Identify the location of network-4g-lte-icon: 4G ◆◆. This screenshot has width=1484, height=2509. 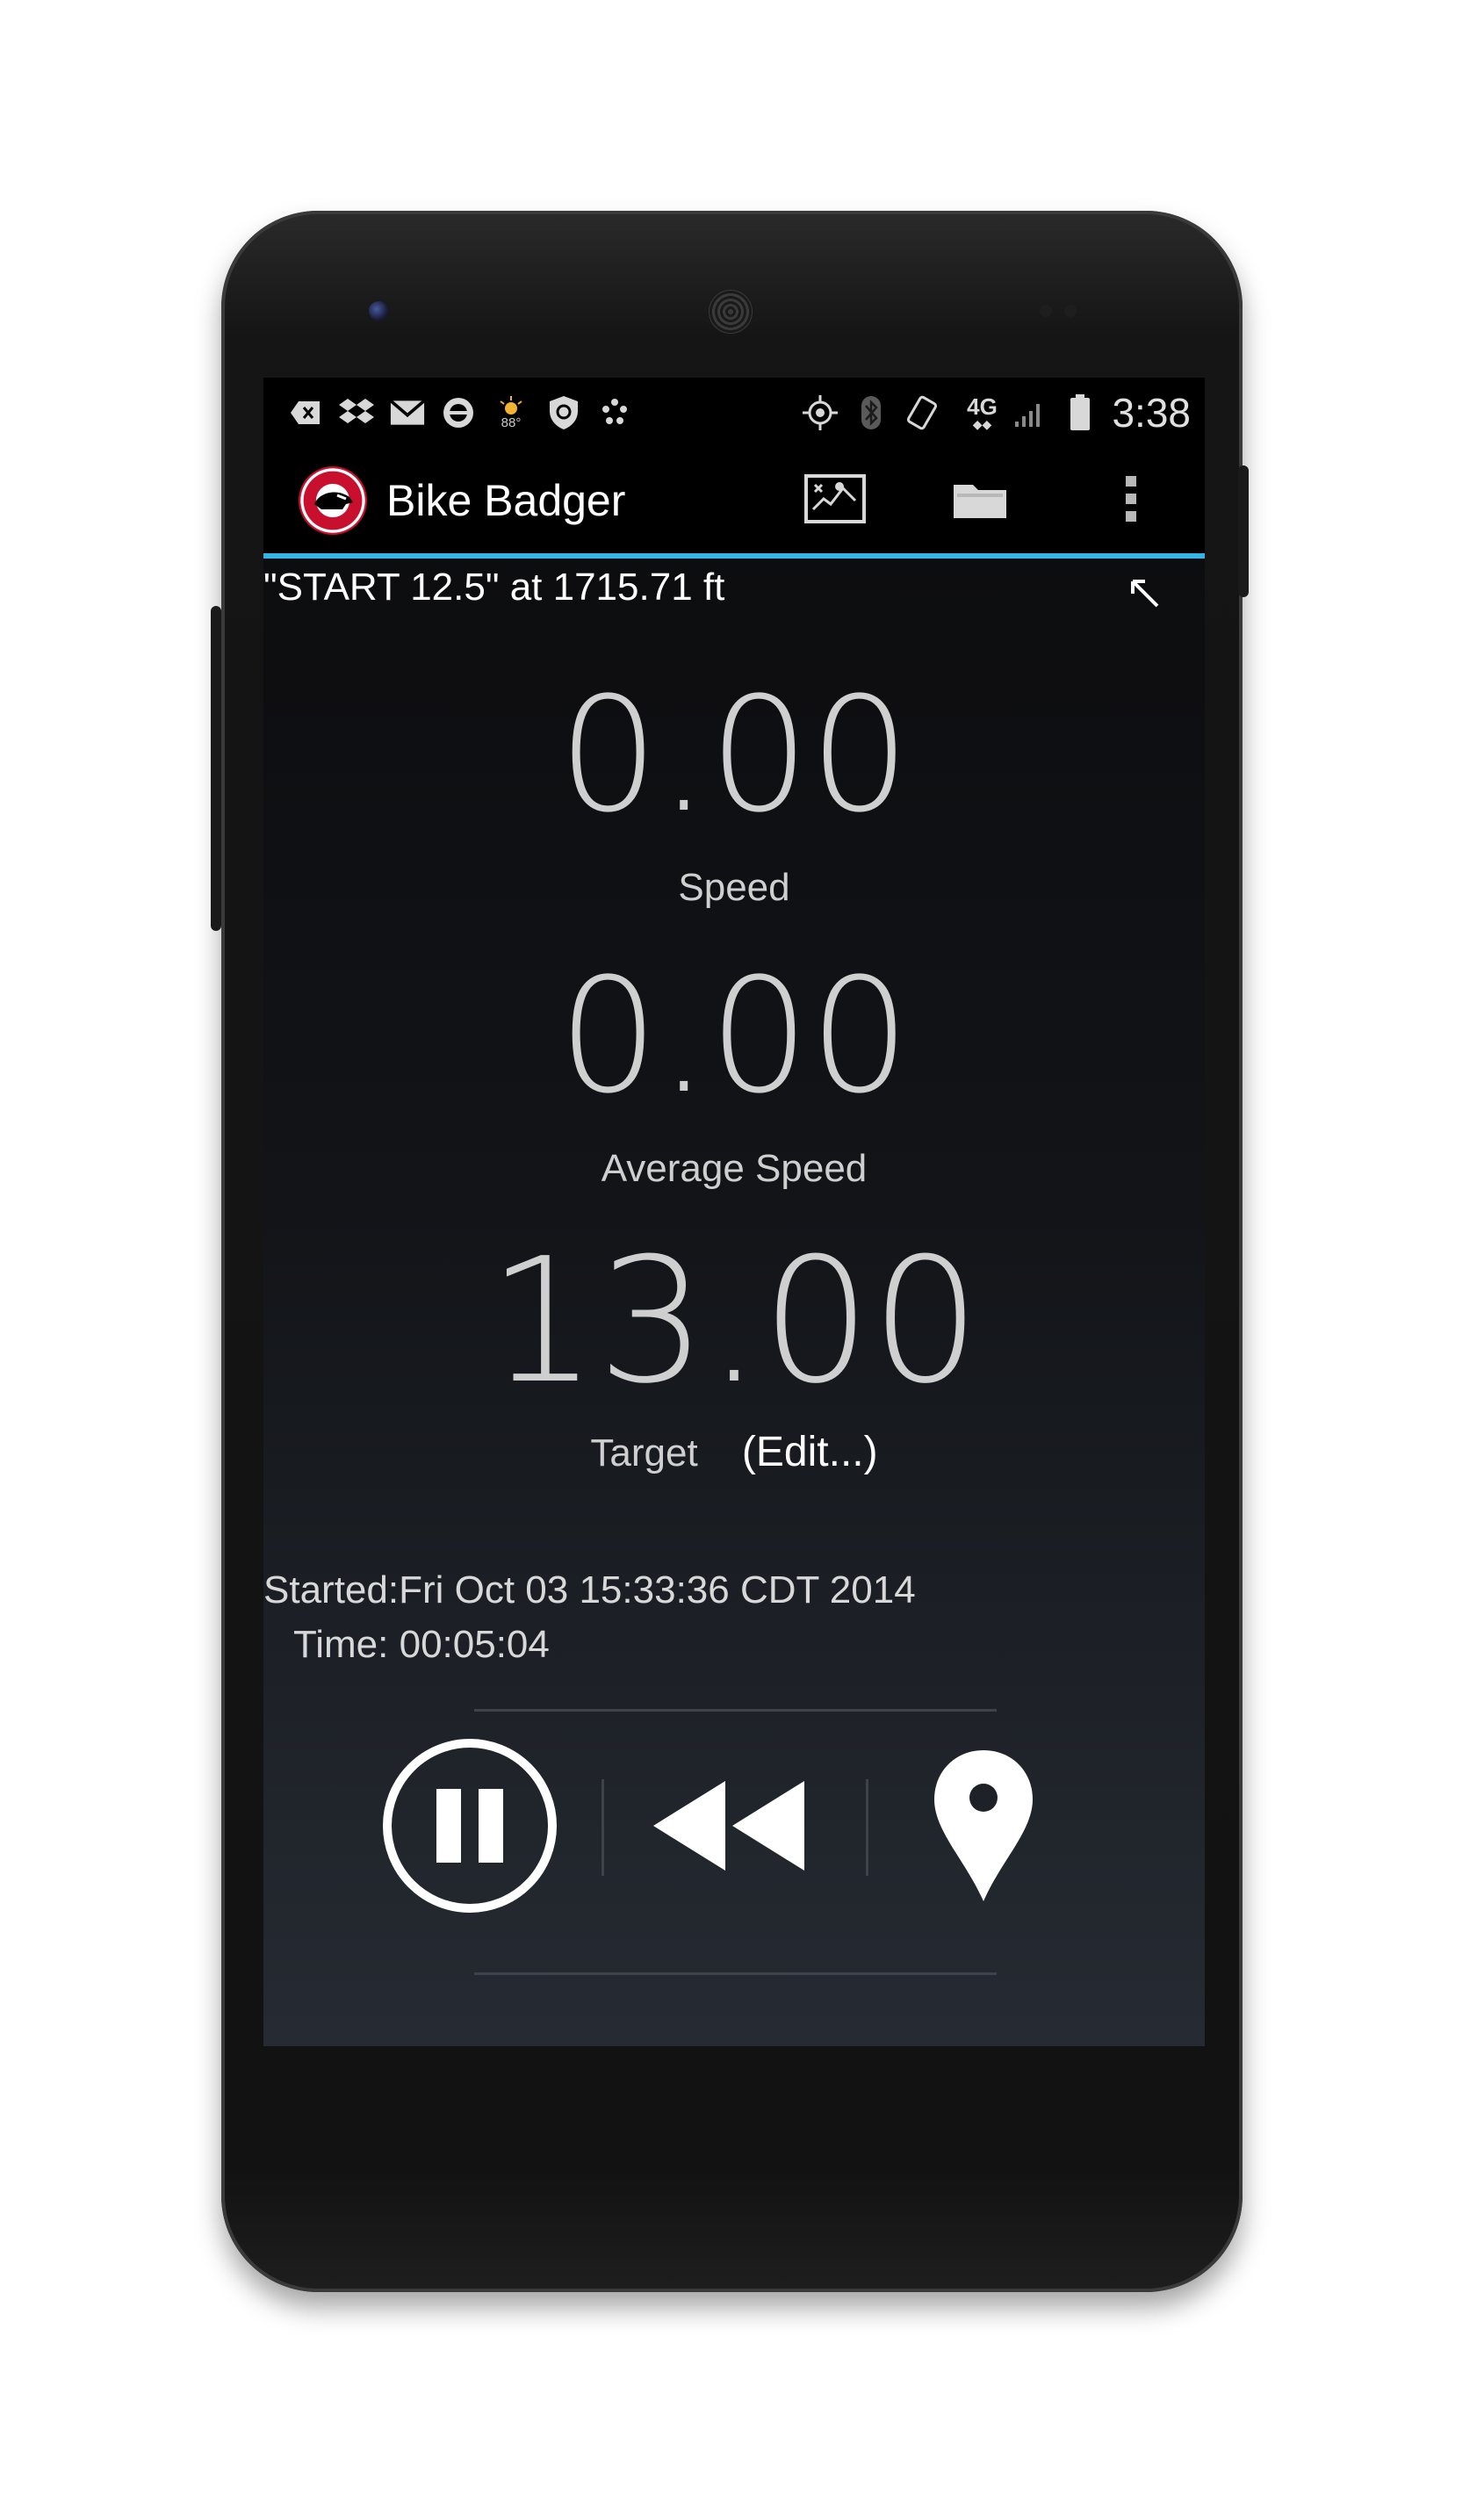
(982, 412).